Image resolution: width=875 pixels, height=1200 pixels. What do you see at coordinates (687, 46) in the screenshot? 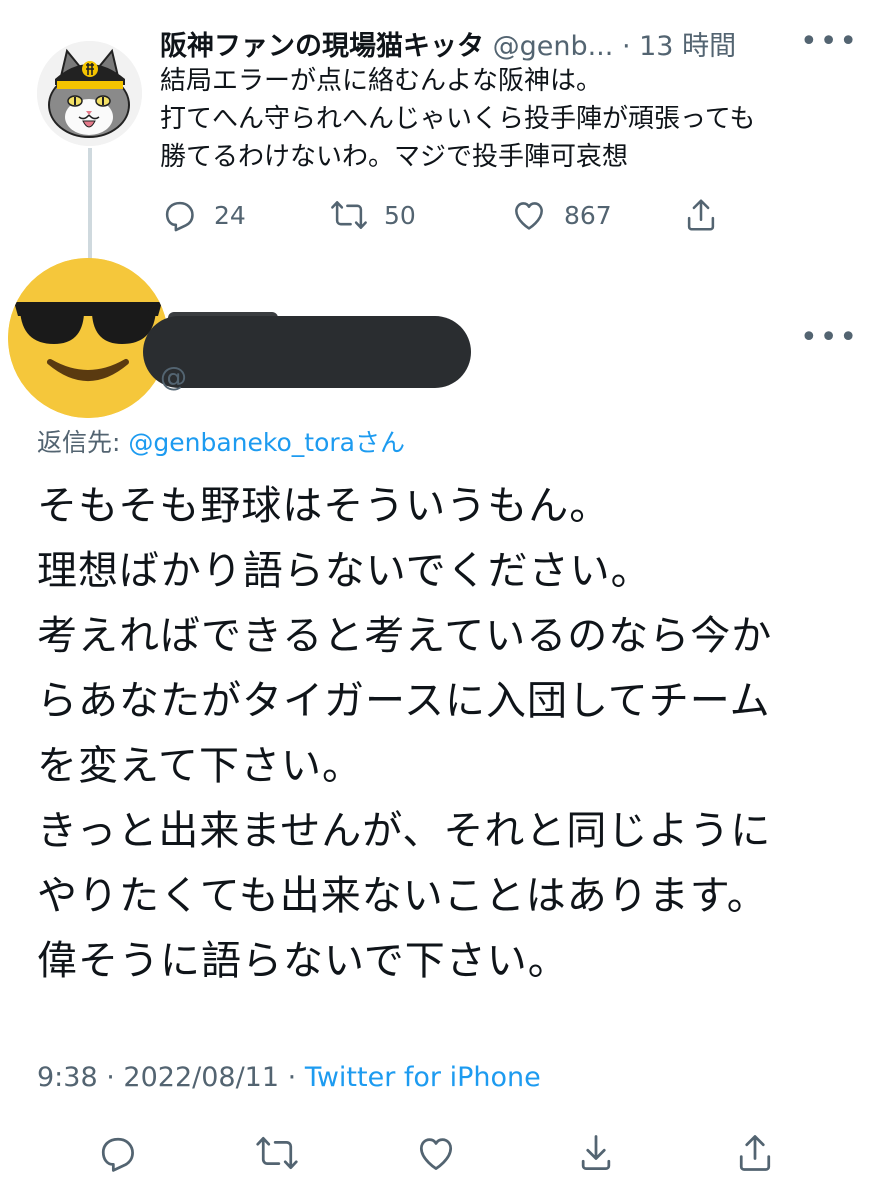
I see `parent-time-ago: 13 時間` at bounding box center [687, 46].